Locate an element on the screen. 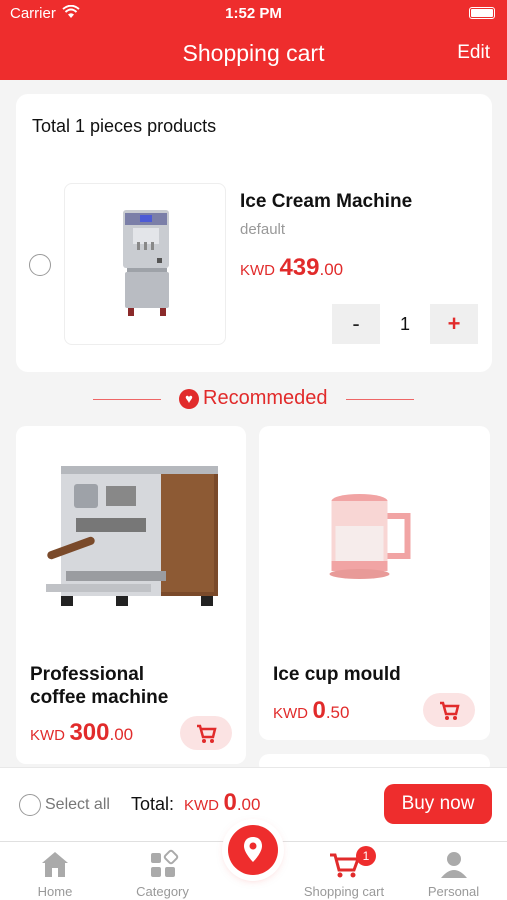 This screenshot has width=507, height=900. tab-home: Home is located at coordinates (55, 871).